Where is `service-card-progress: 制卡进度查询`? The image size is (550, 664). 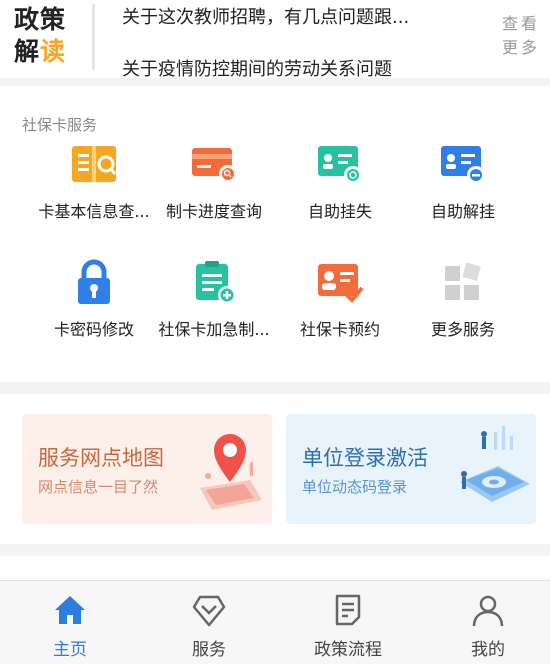 service-card-progress: 制卡进度查询 is located at coordinates (214, 195).